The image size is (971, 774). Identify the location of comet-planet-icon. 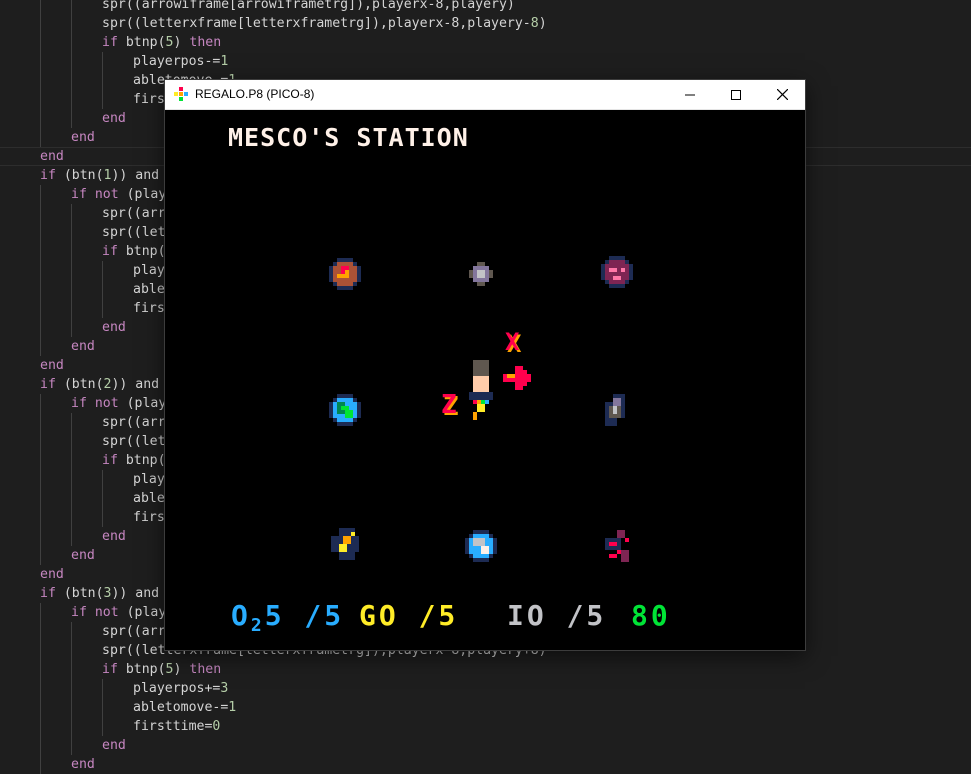
(345, 544).